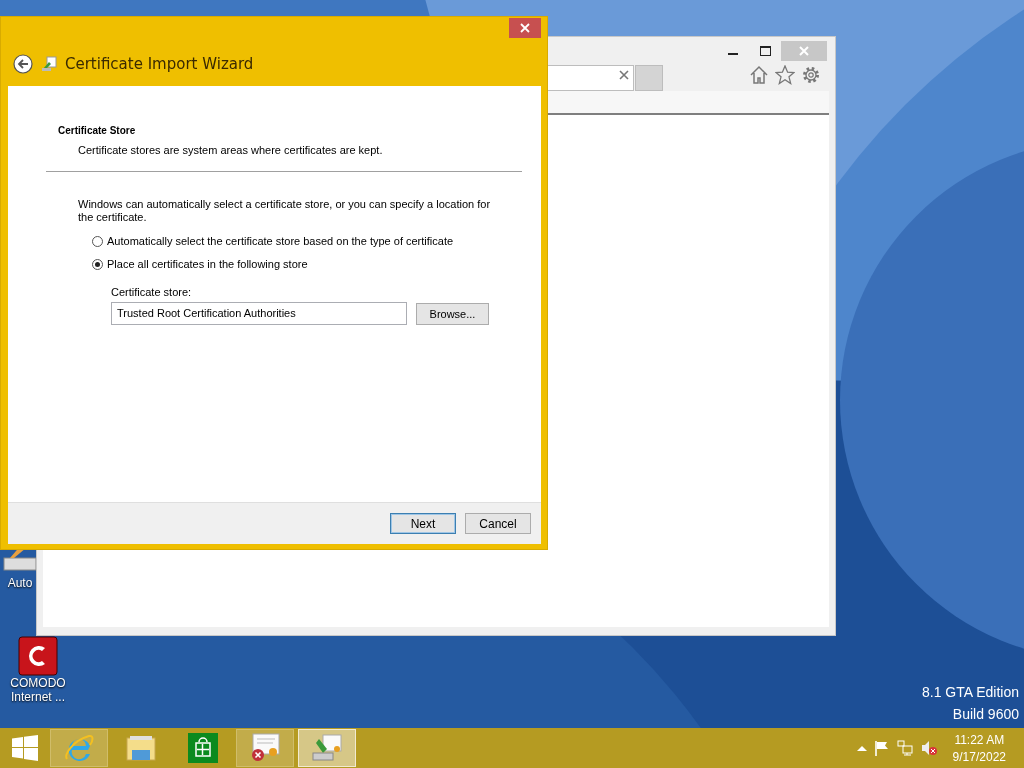 The image size is (1024, 768). Describe the element at coordinates (624, 75) in the screenshot. I see `close-icon` at that location.